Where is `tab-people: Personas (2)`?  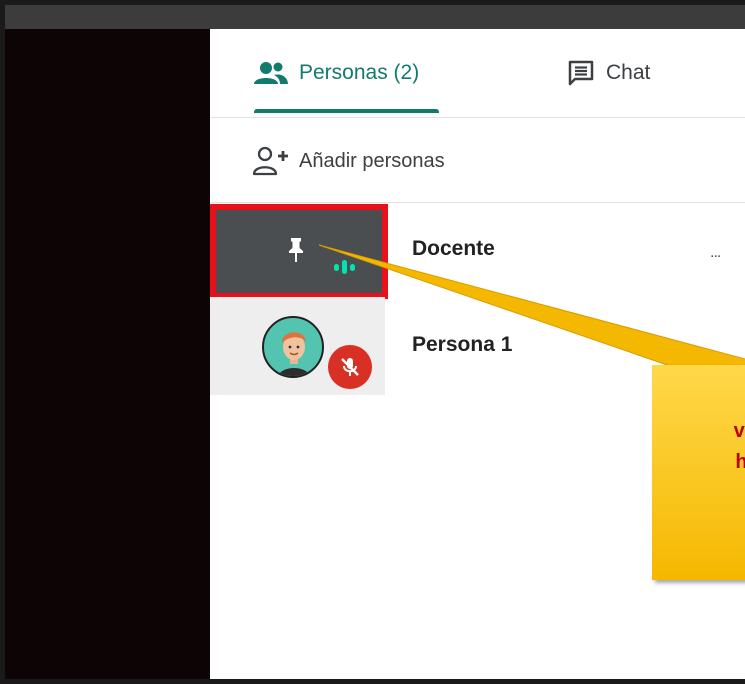
tab-people: Personas (2) is located at coordinates (336, 73).